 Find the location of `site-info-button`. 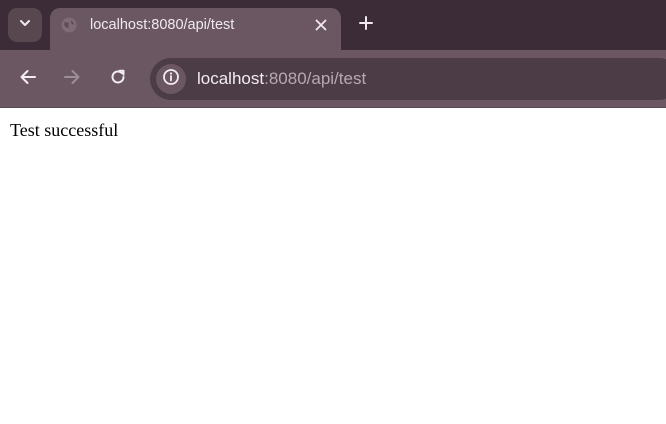

site-info-button is located at coordinates (171, 79).